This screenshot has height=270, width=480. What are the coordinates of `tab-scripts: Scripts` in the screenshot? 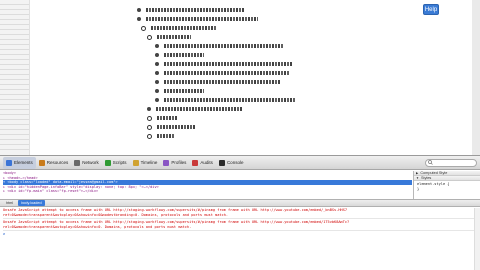 It's located at (116, 163).